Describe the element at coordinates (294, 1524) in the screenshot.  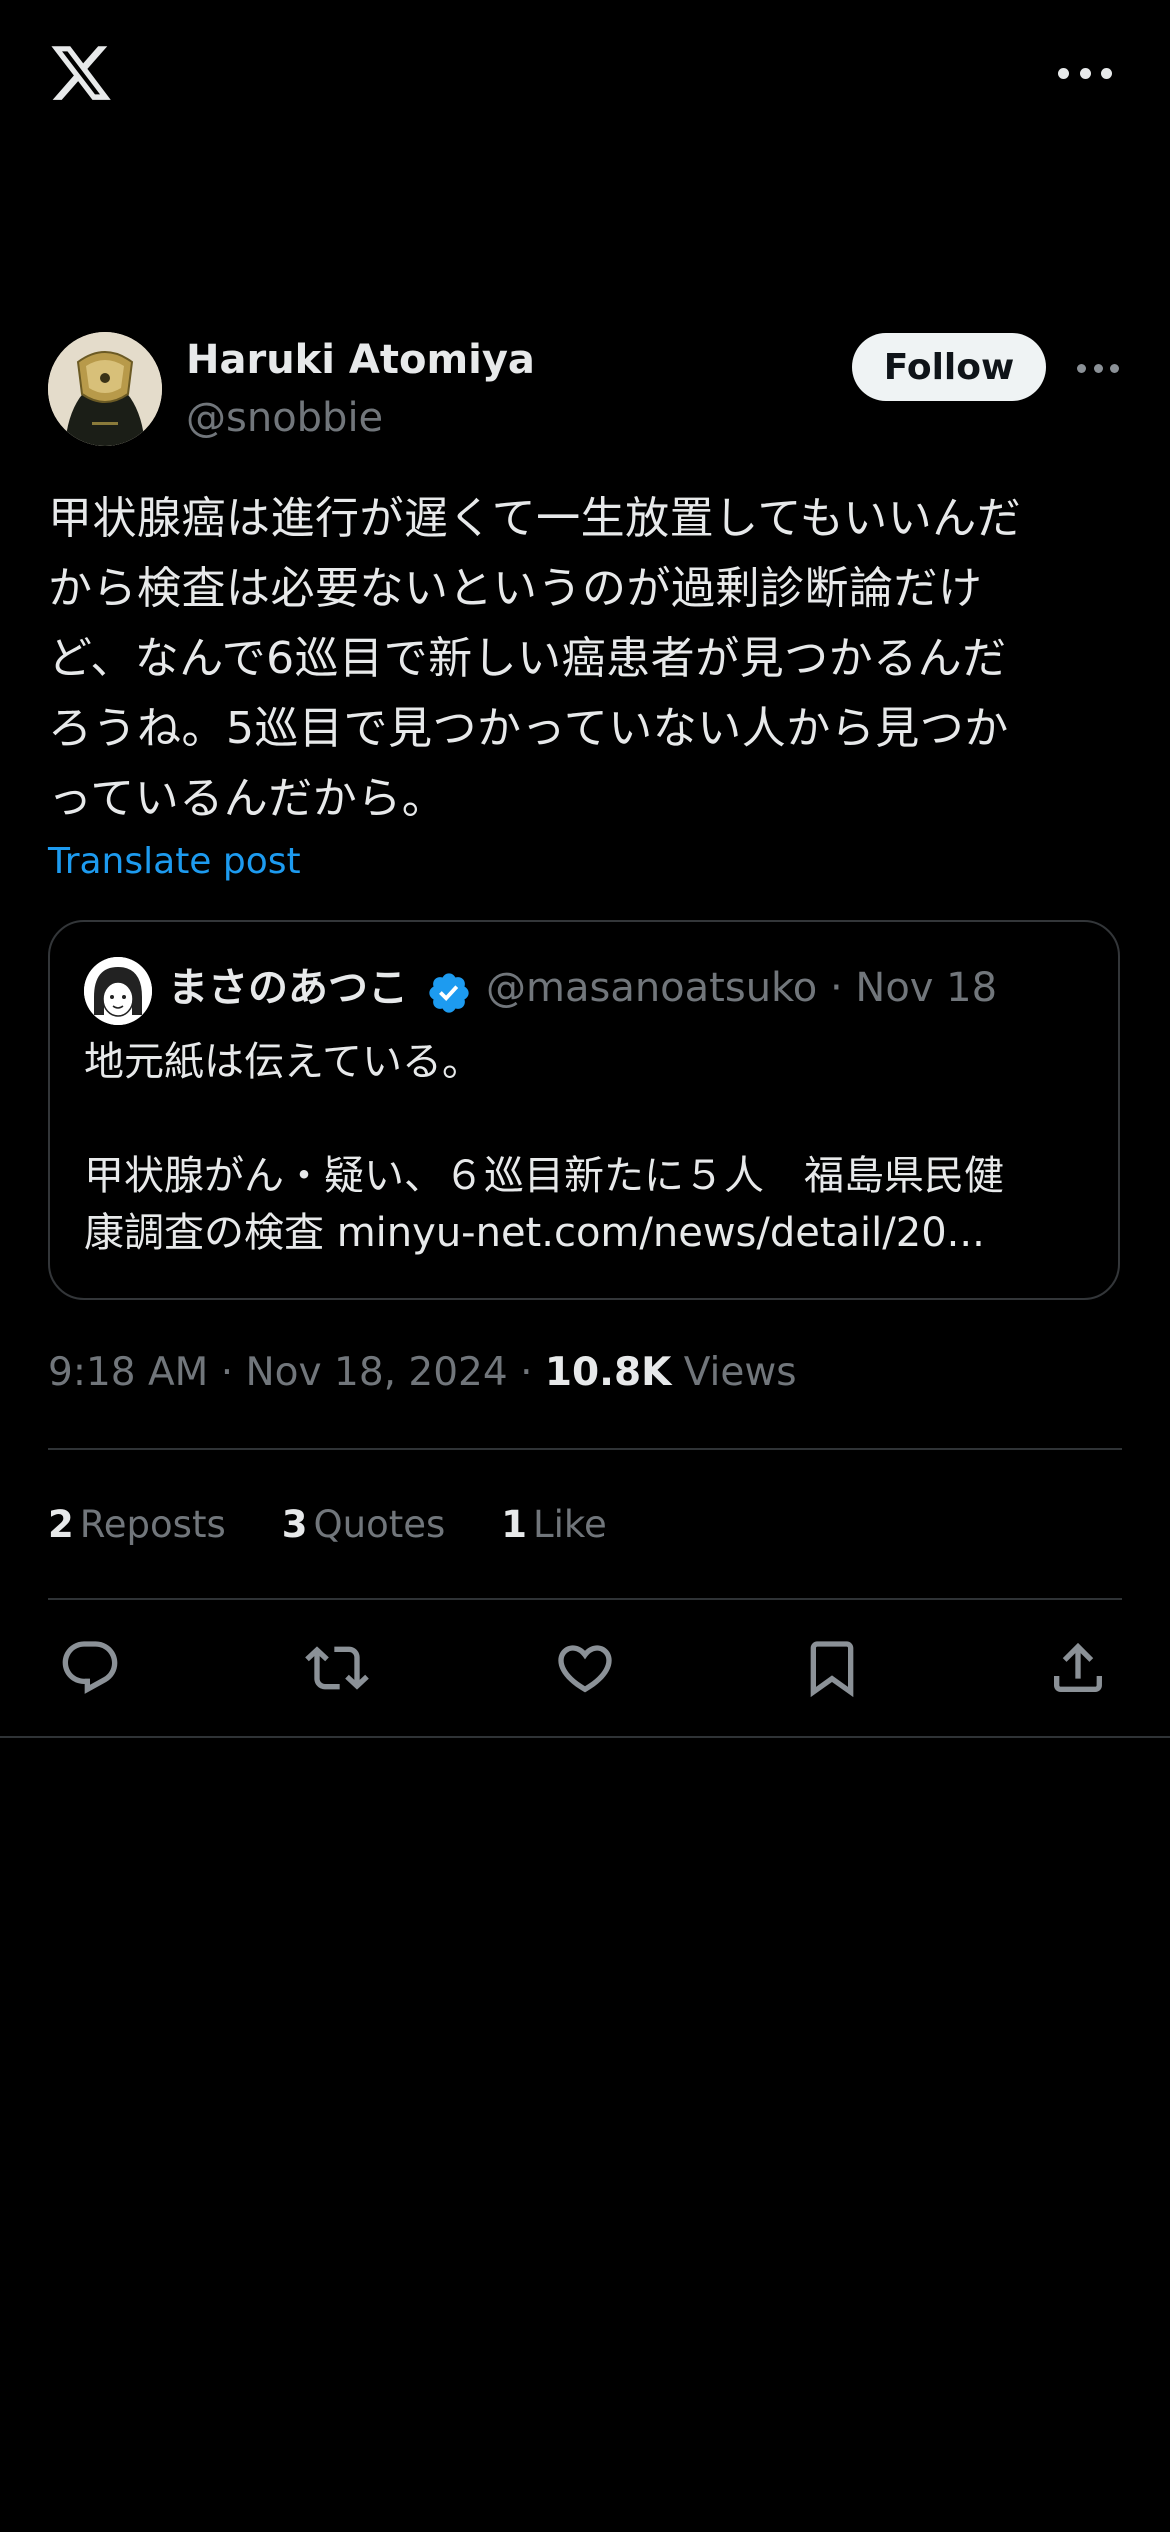
I see `quotes-count: 3` at that location.